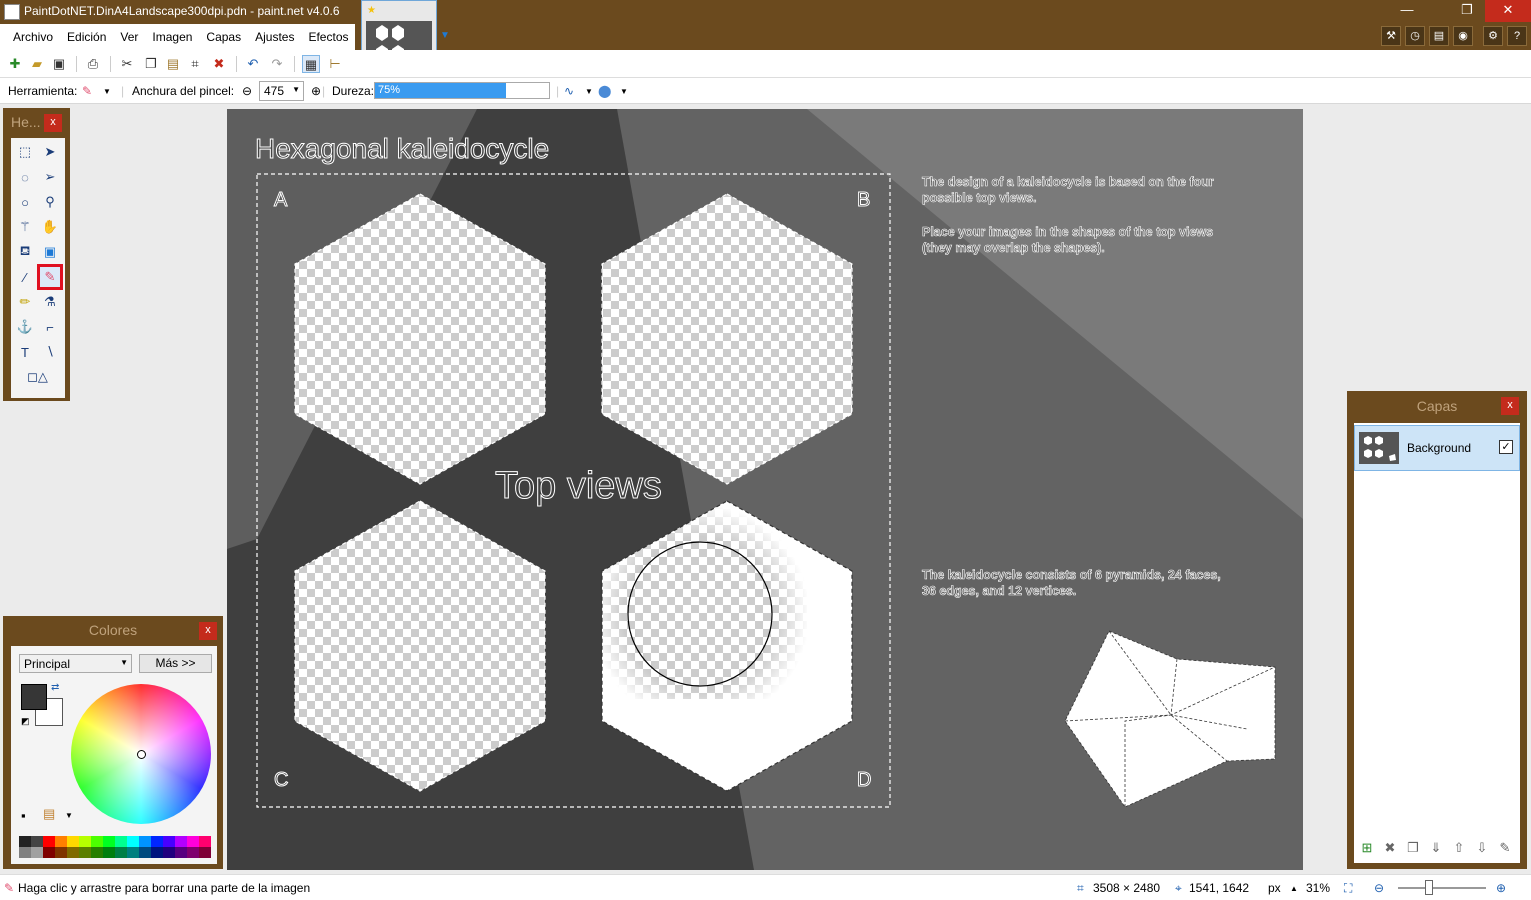  What do you see at coordinates (1442, 888) in the screenshot?
I see `zoom-slider-track` at bounding box center [1442, 888].